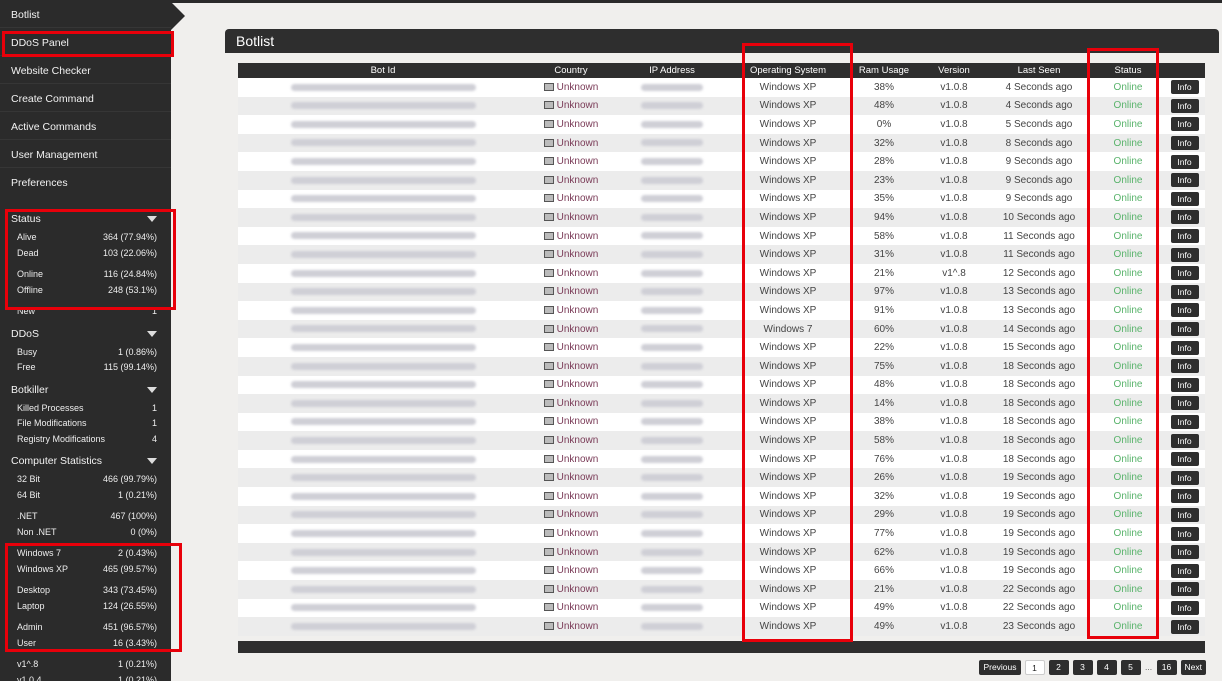  I want to click on nav-website-checker: Website Checker, so click(85, 70).